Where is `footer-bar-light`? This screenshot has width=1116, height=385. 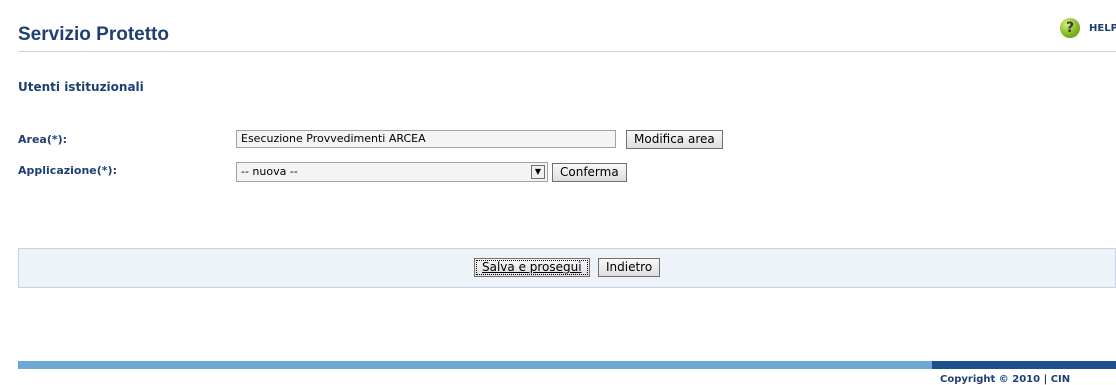
footer-bar-light is located at coordinates (475, 365).